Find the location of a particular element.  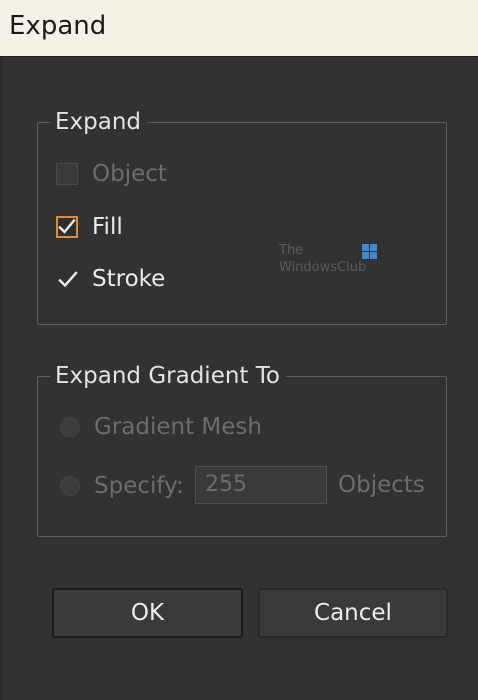

object-option: Object is located at coordinates (111, 174).